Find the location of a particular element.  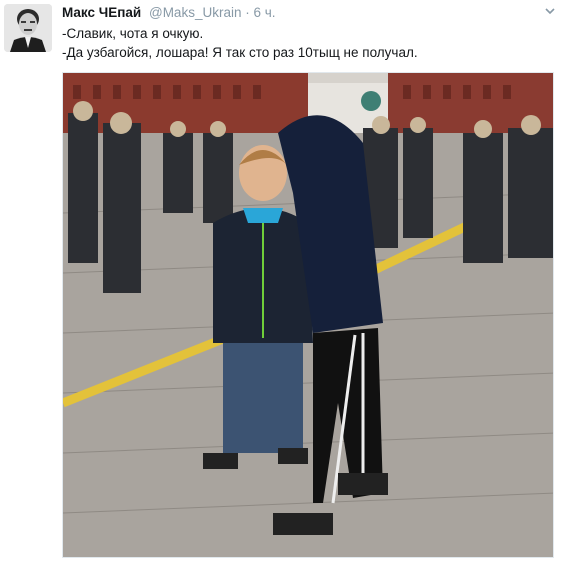

profile-photo-icon is located at coordinates (28, 28).